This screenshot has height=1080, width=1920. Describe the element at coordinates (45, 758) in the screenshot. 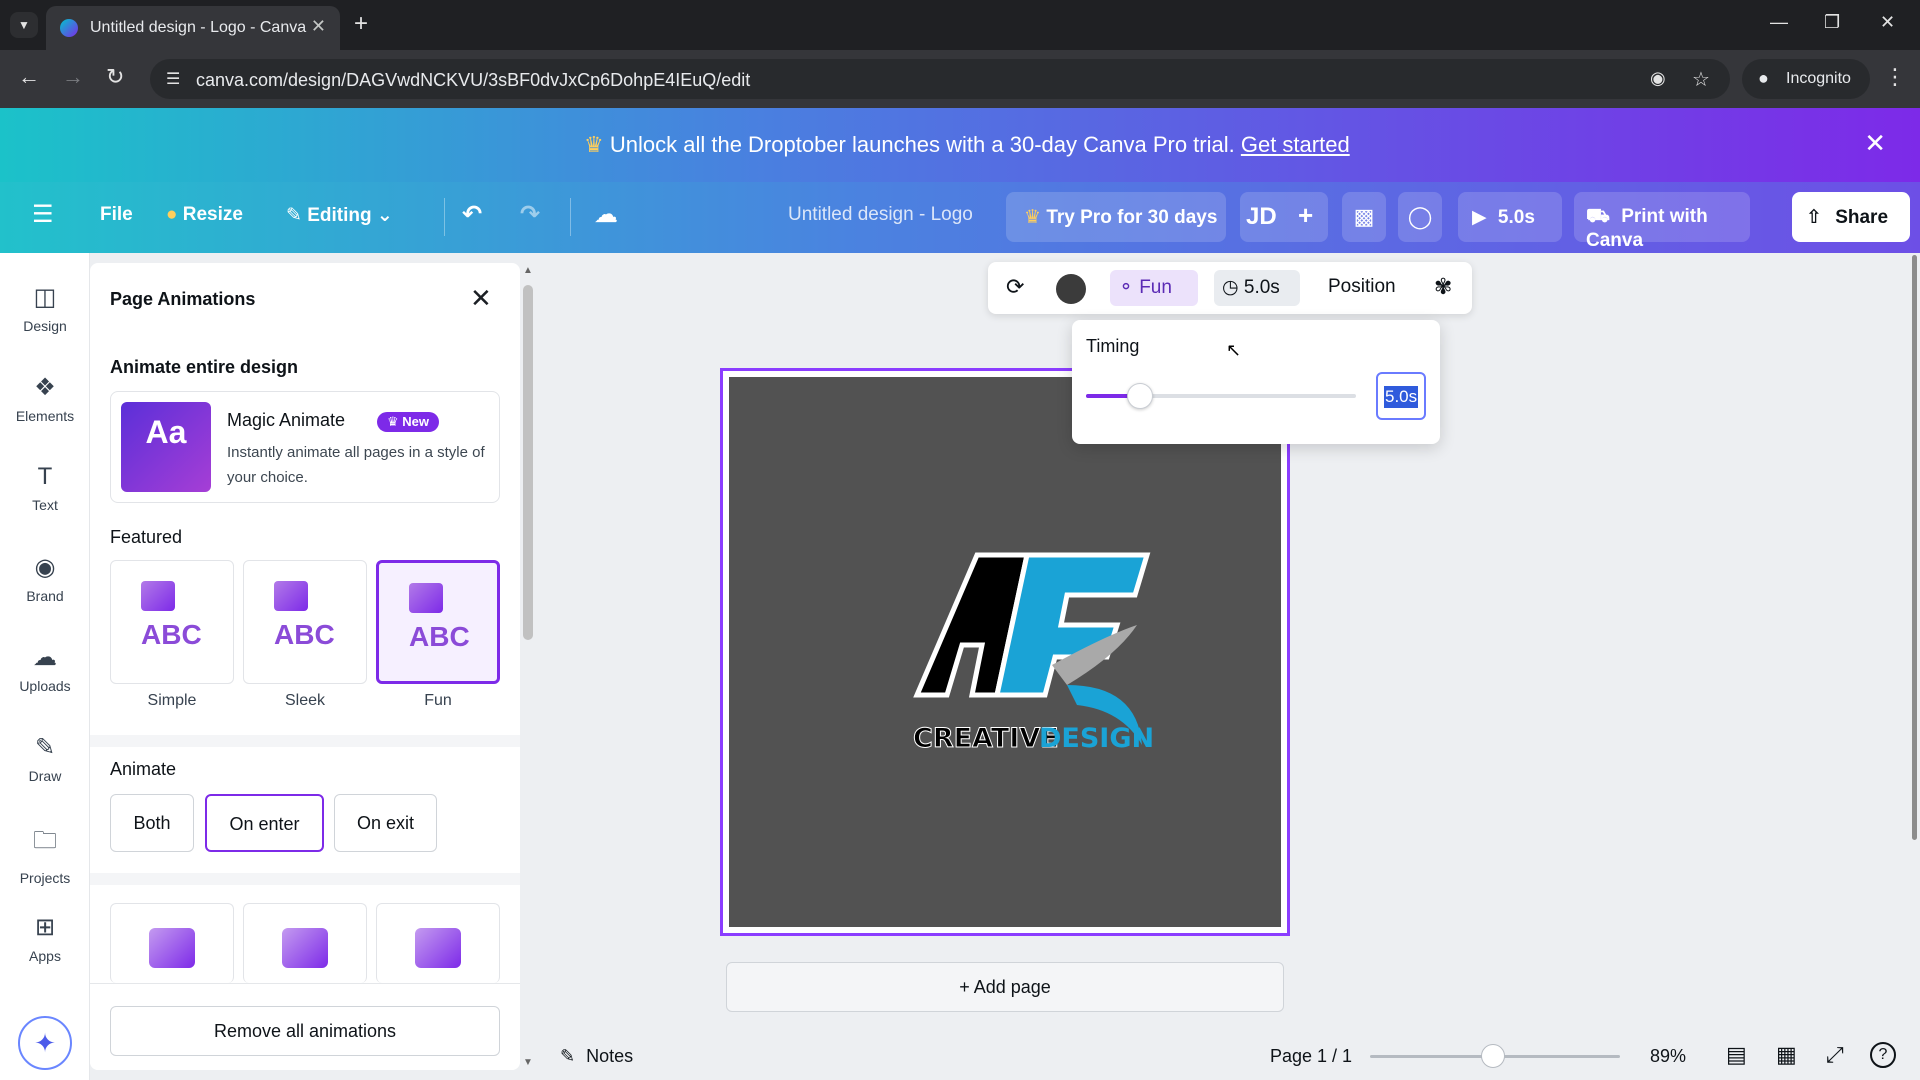

I see `rail-item-draw: ✎ Draw` at that location.